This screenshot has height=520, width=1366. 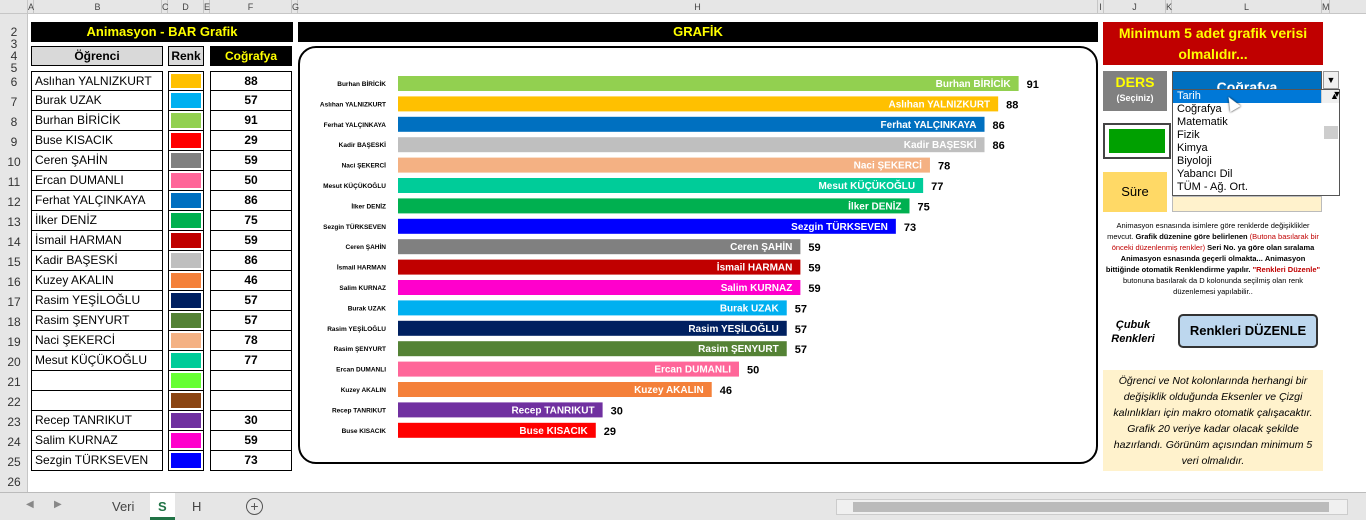 What do you see at coordinates (14, 122) in the screenshot?
I see `row-header-cell: 8` at bounding box center [14, 122].